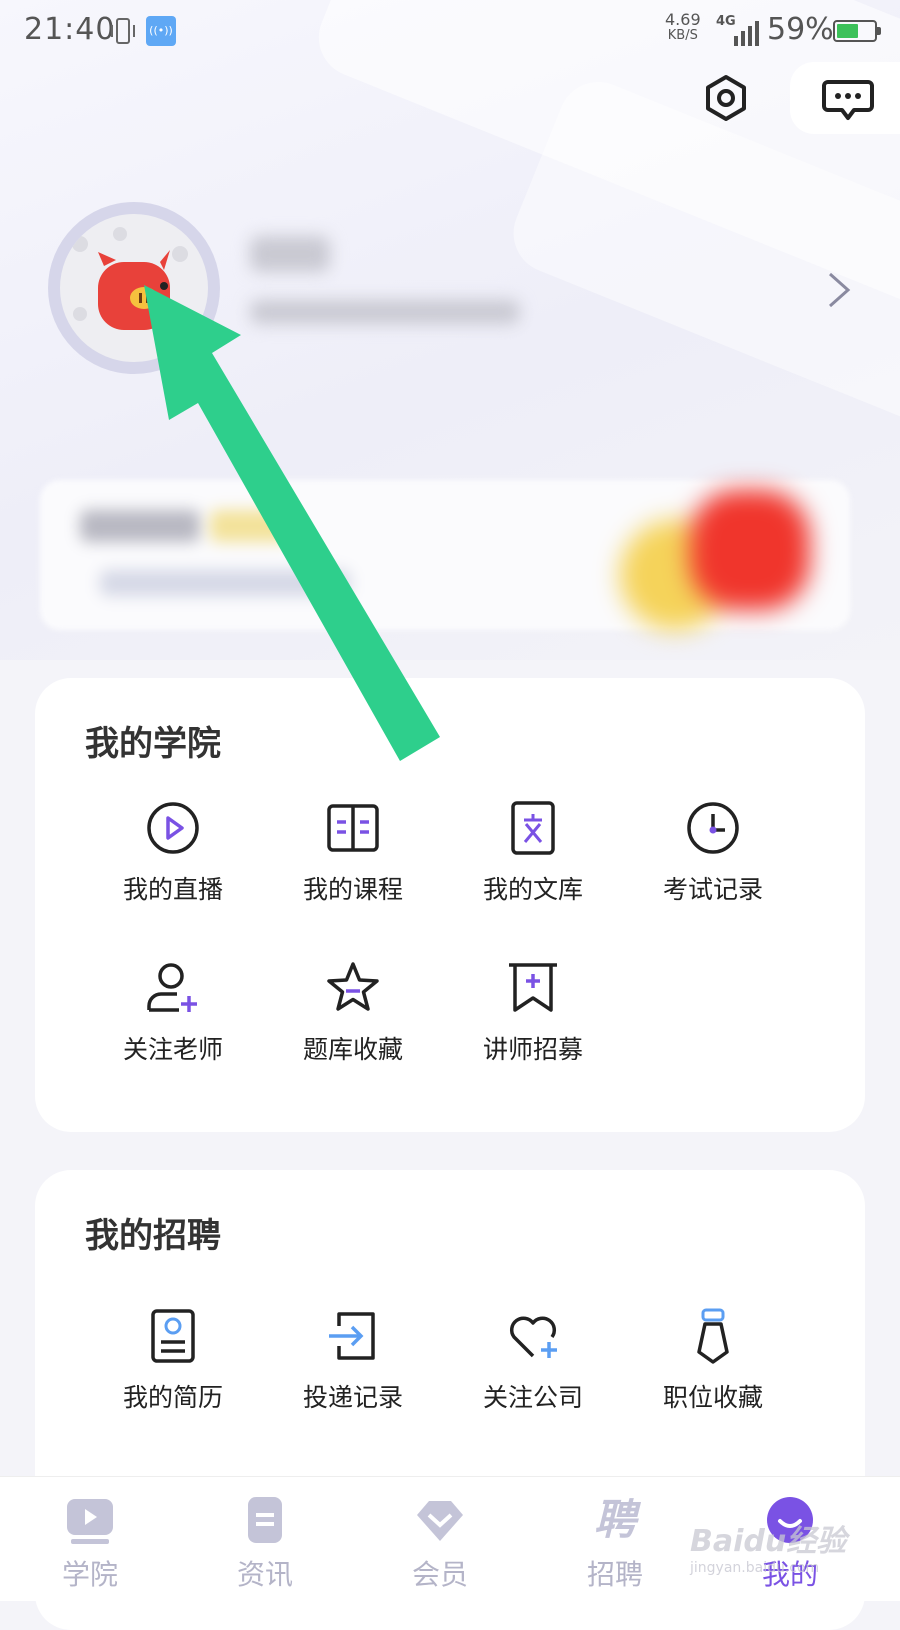  What do you see at coordinates (533, 828) in the screenshot?
I see `document-icon` at bounding box center [533, 828].